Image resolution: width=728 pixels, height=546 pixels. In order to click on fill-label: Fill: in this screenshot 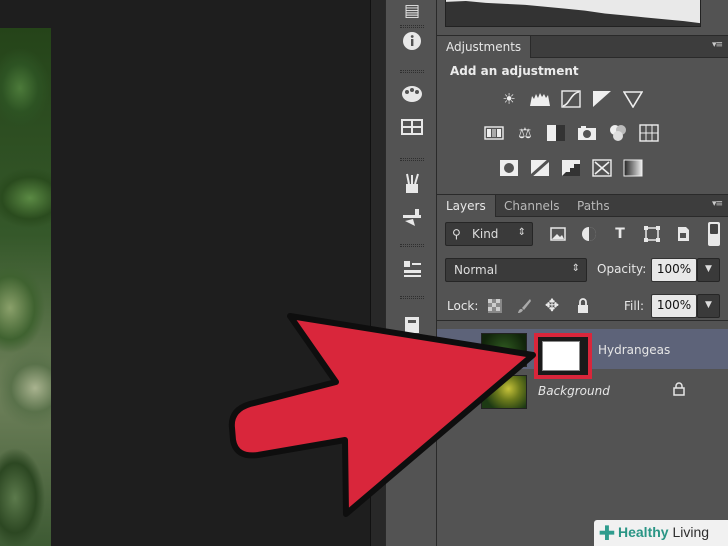, I will do `click(634, 306)`.